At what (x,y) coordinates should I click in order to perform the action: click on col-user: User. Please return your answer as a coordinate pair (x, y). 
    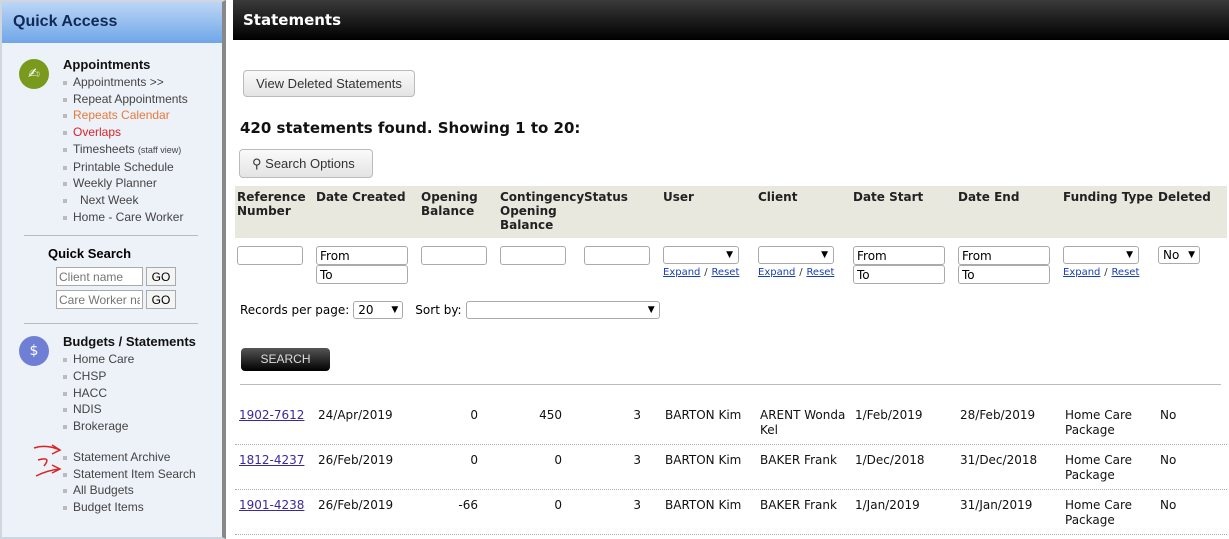
    Looking at the image, I should click on (708, 212).